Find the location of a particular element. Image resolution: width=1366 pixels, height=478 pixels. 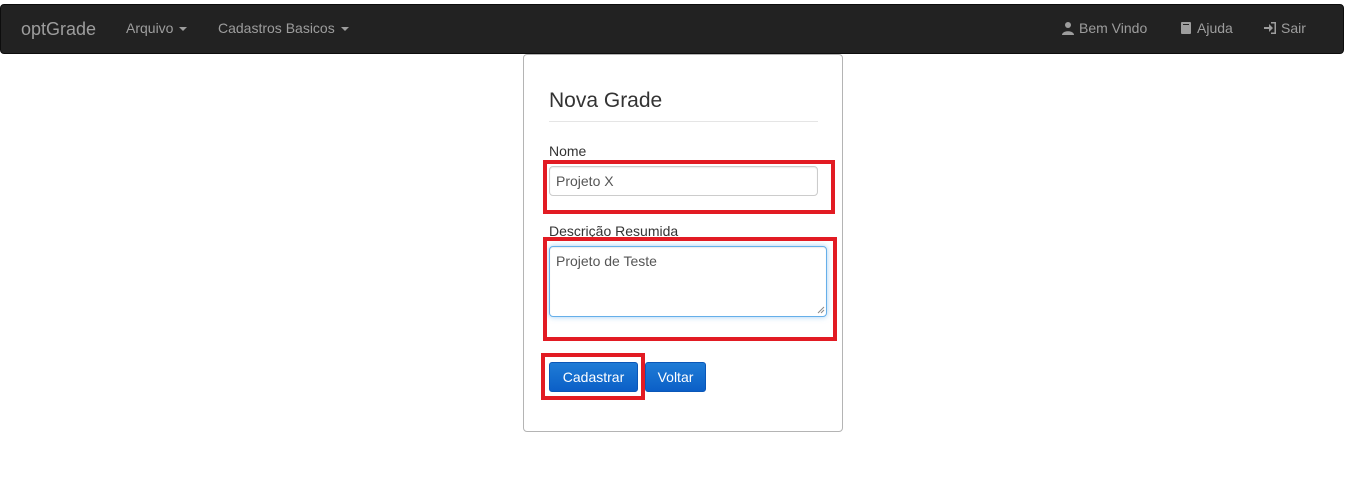

nav-ajuda: Ajuda is located at coordinates (1206, 28).